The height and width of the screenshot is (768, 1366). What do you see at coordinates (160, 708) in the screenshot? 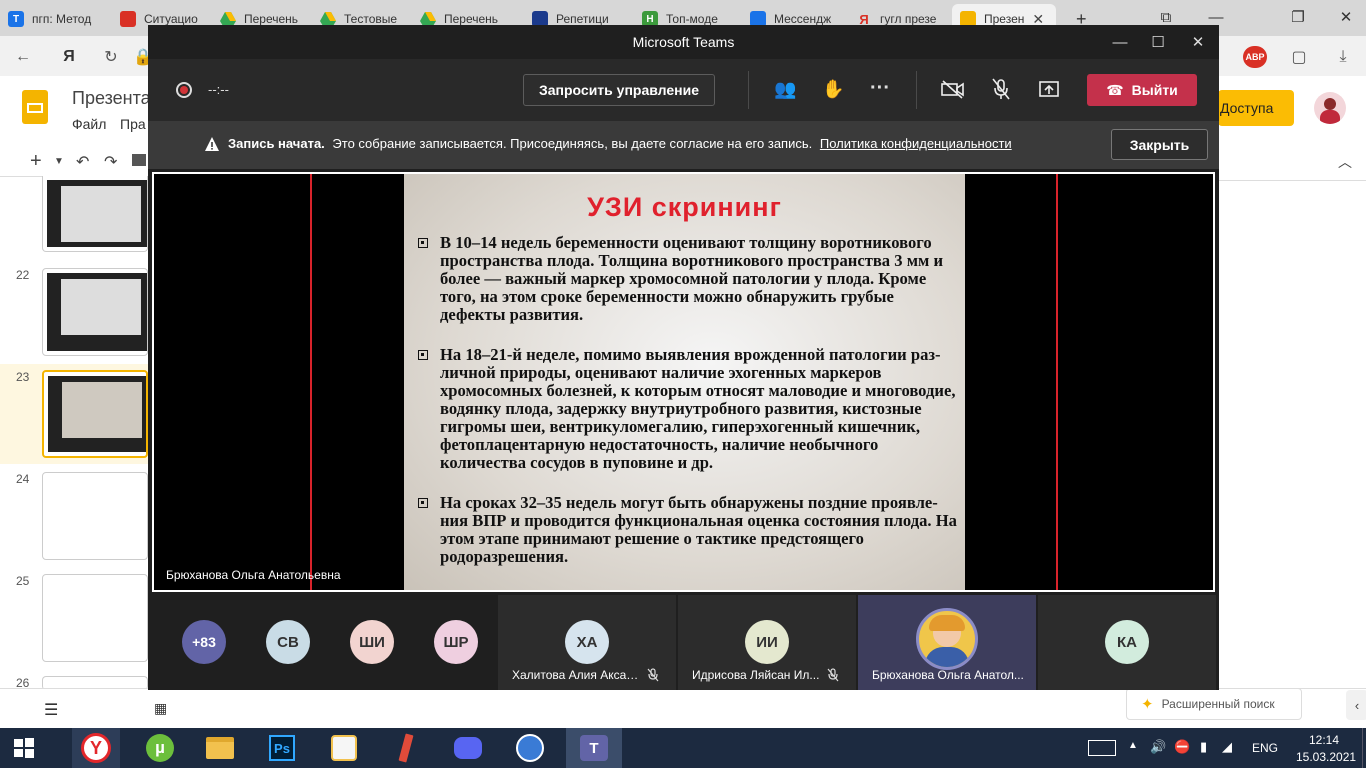
I see `grid-view-icon: ▦` at bounding box center [160, 708].